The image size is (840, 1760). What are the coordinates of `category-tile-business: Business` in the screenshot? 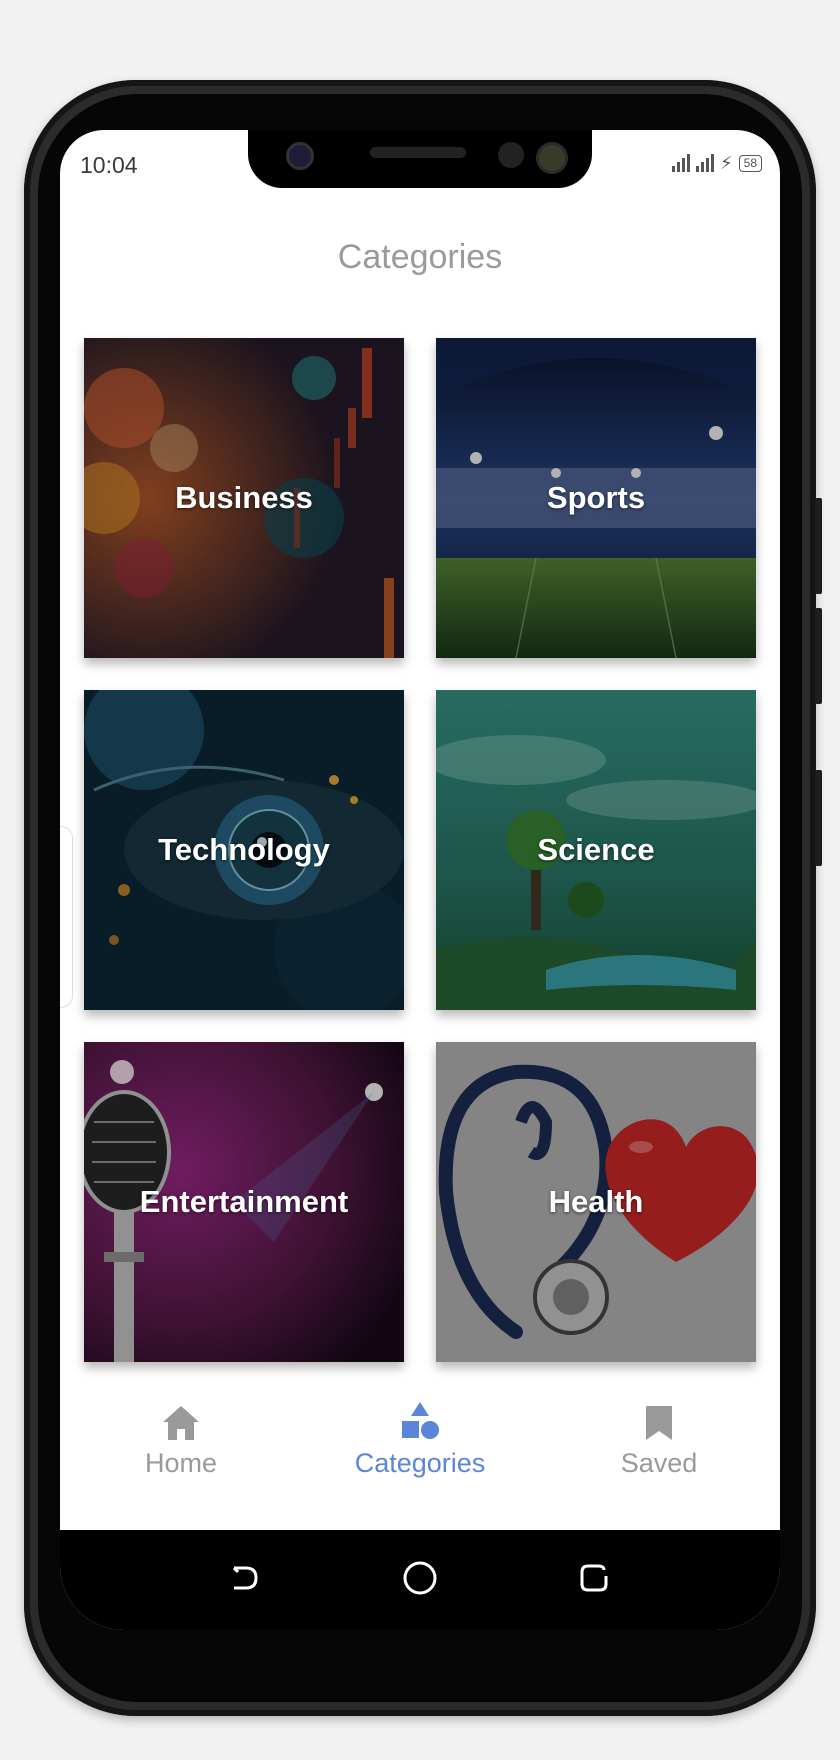 It's located at (244, 498).